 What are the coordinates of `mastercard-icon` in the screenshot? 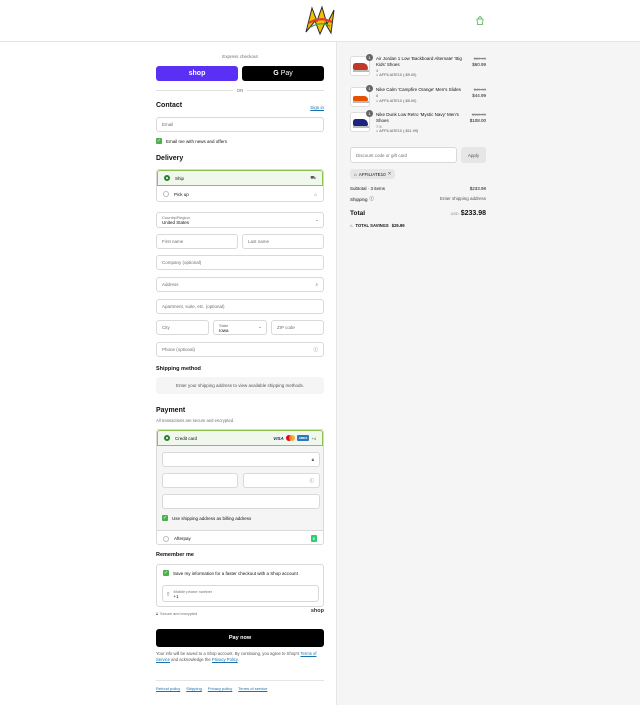 It's located at (290, 438).